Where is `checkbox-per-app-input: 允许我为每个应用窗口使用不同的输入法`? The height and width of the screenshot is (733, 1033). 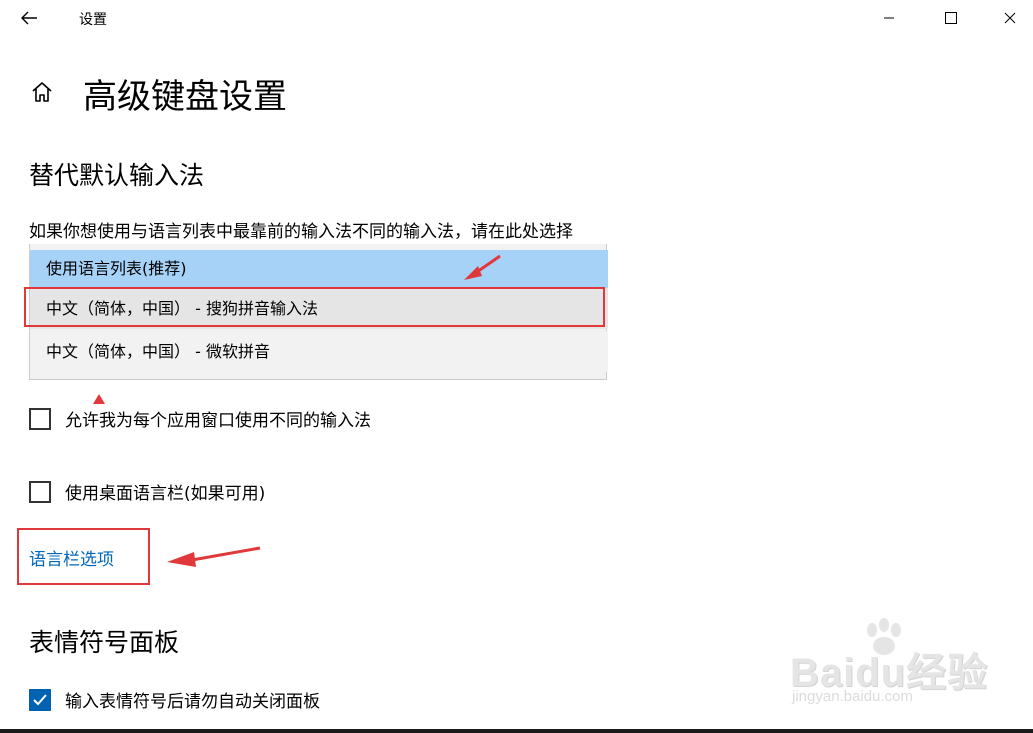 checkbox-per-app-input: 允许我为每个应用窗口使用不同的输入法 is located at coordinates (200, 418).